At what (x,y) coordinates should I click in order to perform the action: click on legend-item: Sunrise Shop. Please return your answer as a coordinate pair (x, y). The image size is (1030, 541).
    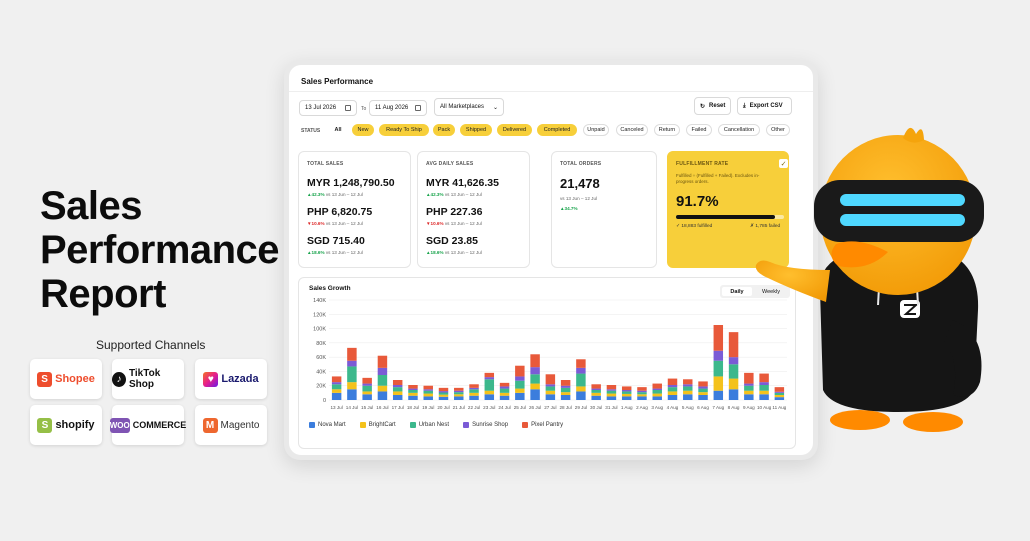
    Looking at the image, I should click on (485, 425).